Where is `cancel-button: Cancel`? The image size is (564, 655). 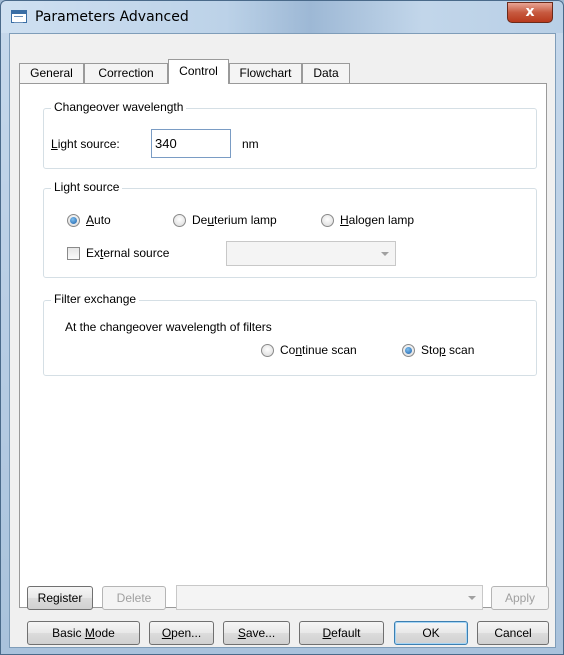
cancel-button: Cancel is located at coordinates (513, 633).